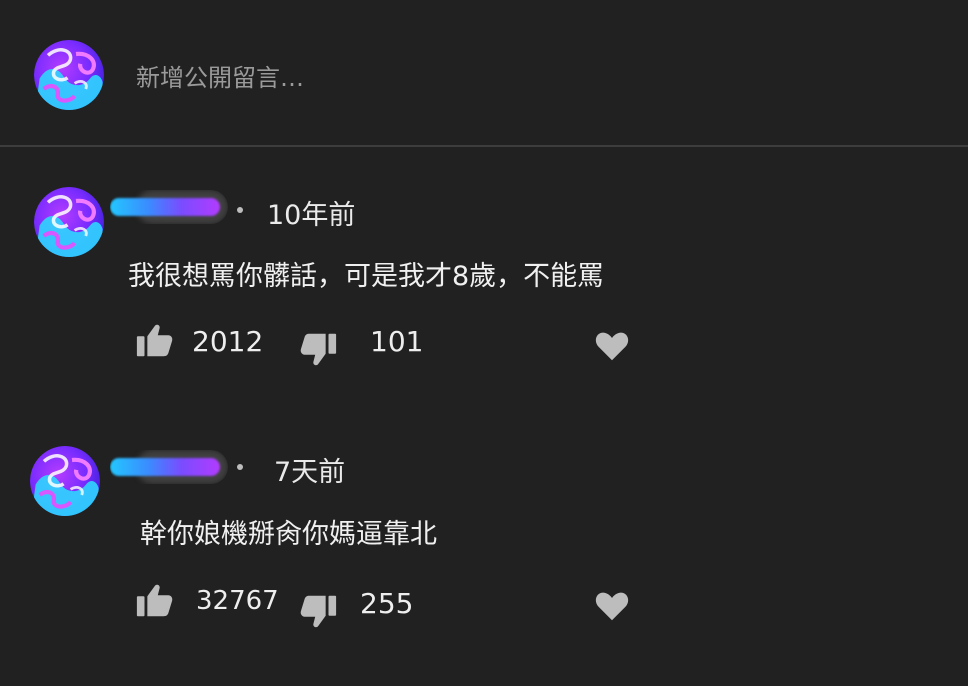  Describe the element at coordinates (237, 601) in the screenshot. I see `like-count: 32767` at that location.